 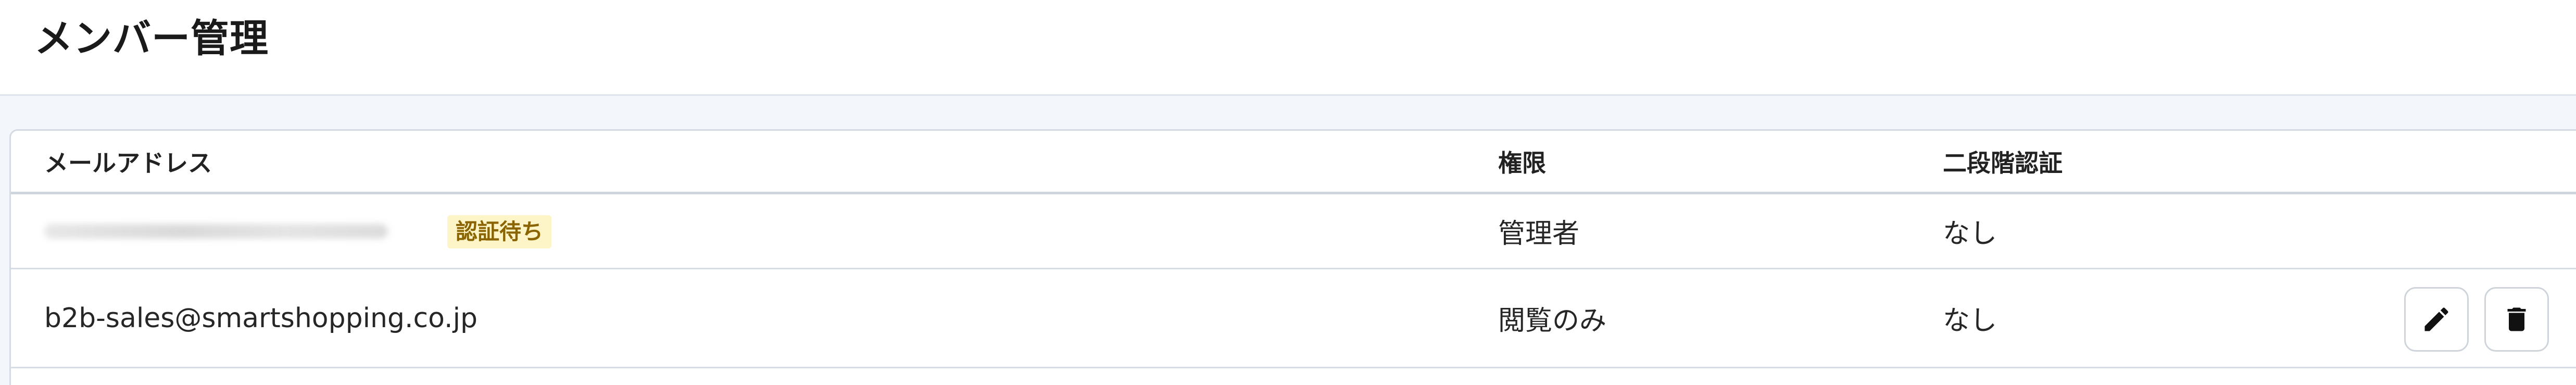 I want to click on status-badge-pending-verification: 認証待ち, so click(x=500, y=232).